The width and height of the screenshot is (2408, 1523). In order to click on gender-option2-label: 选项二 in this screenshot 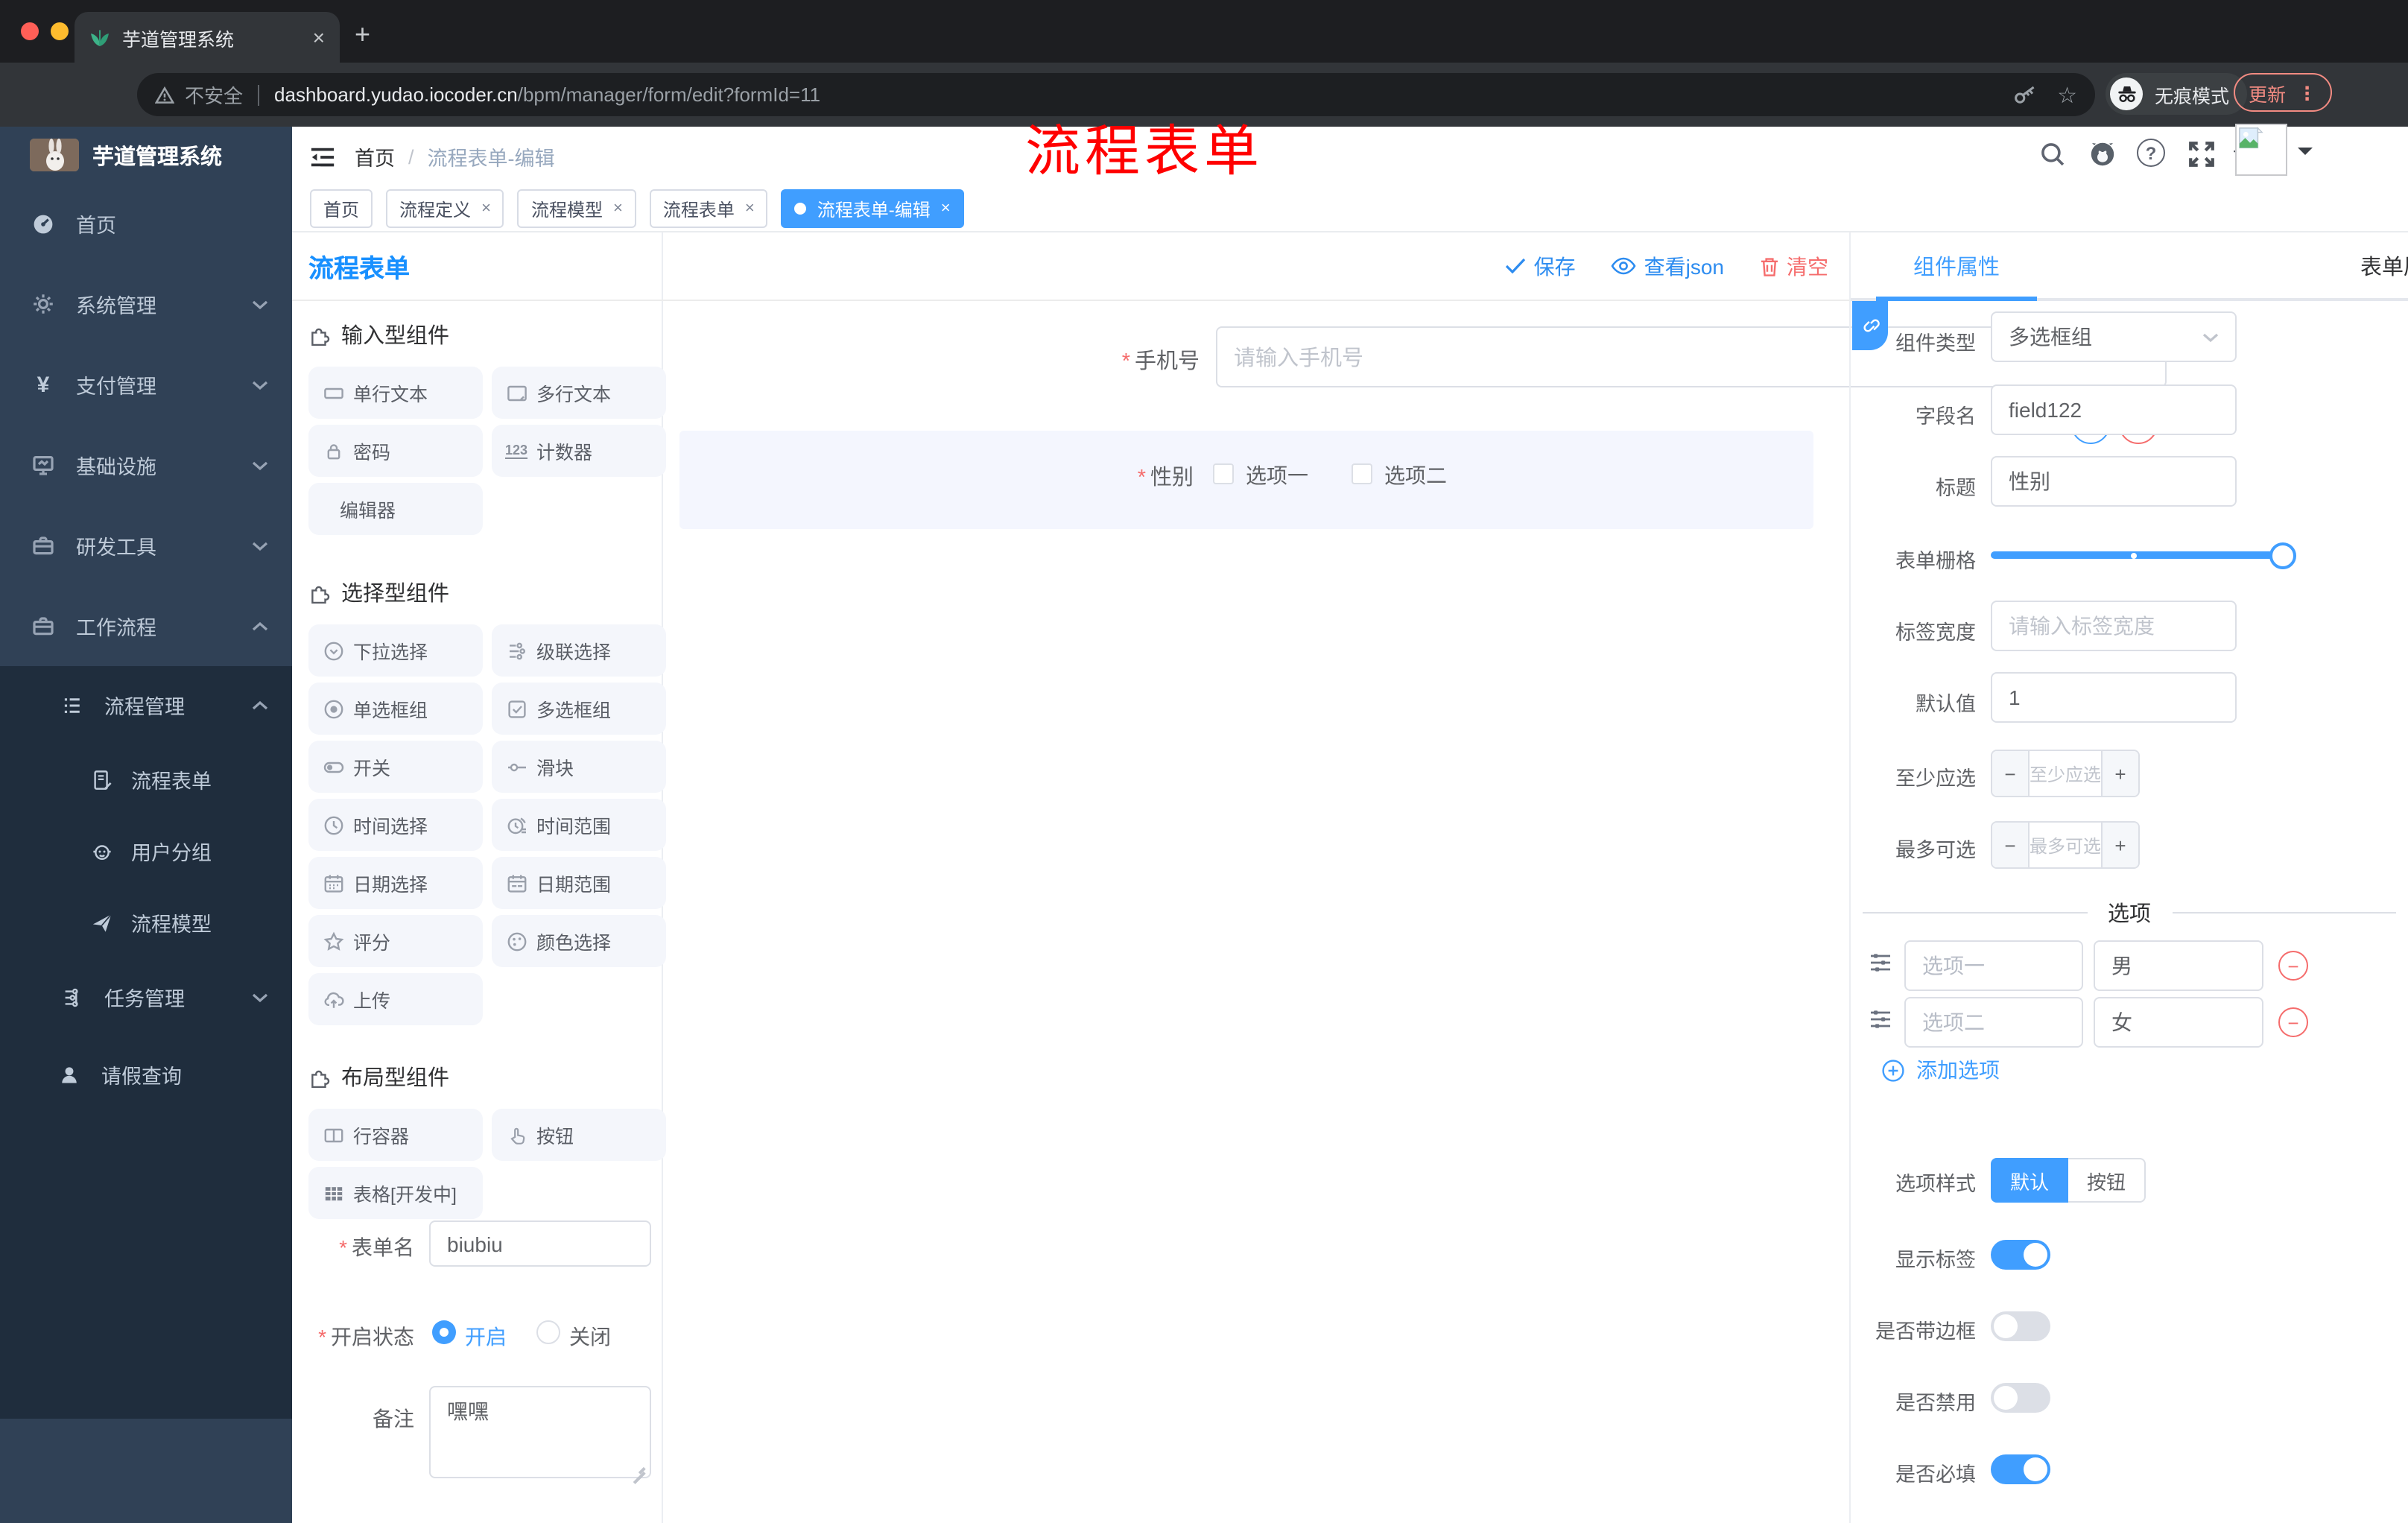, I will do `click(1415, 475)`.